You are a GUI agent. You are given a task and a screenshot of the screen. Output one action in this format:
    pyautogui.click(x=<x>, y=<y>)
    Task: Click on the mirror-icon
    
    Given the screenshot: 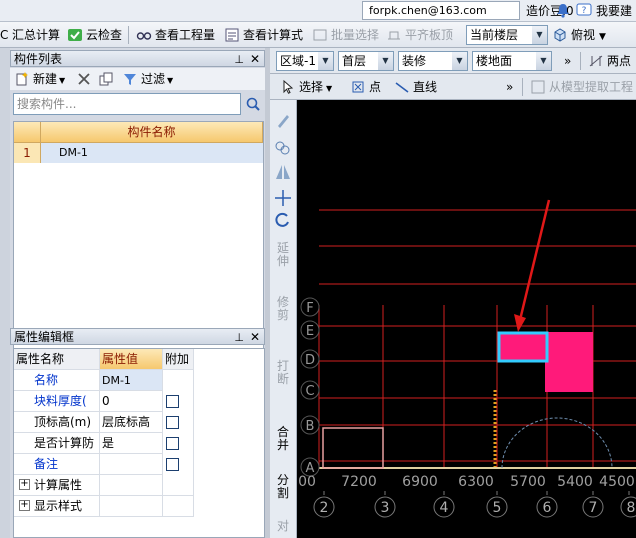 What is the action you would take?
    pyautogui.click(x=283, y=172)
    